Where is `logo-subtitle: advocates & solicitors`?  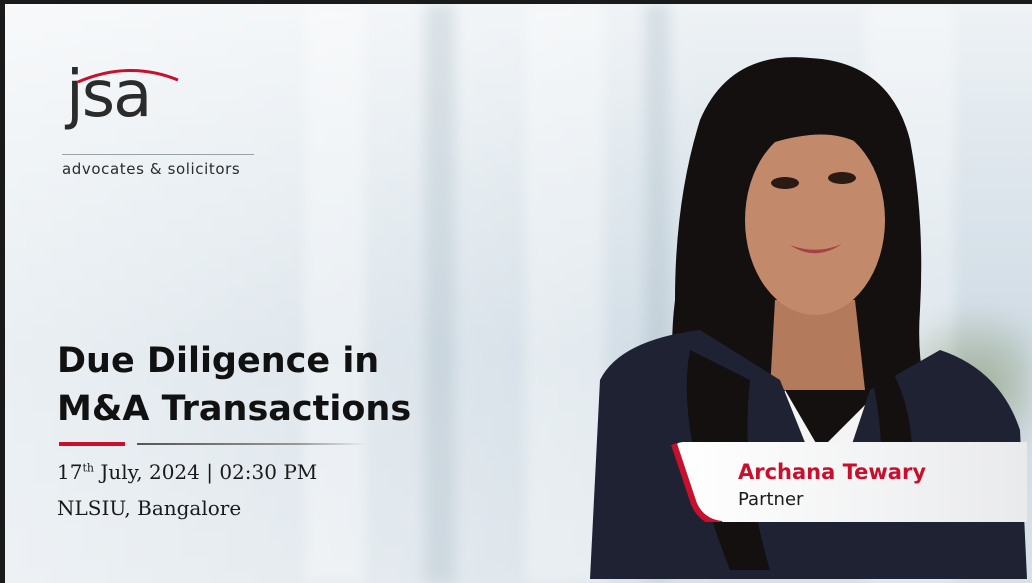
logo-subtitle: advocates & solicitors is located at coordinates (151, 169).